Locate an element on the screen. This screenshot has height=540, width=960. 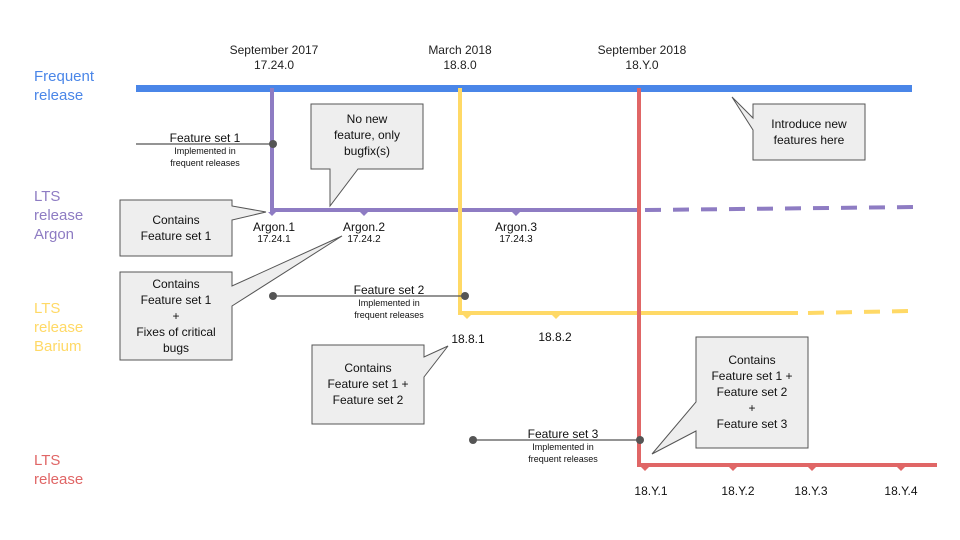
feature-set-title: Feature set 1 is located at coordinates (205, 138).